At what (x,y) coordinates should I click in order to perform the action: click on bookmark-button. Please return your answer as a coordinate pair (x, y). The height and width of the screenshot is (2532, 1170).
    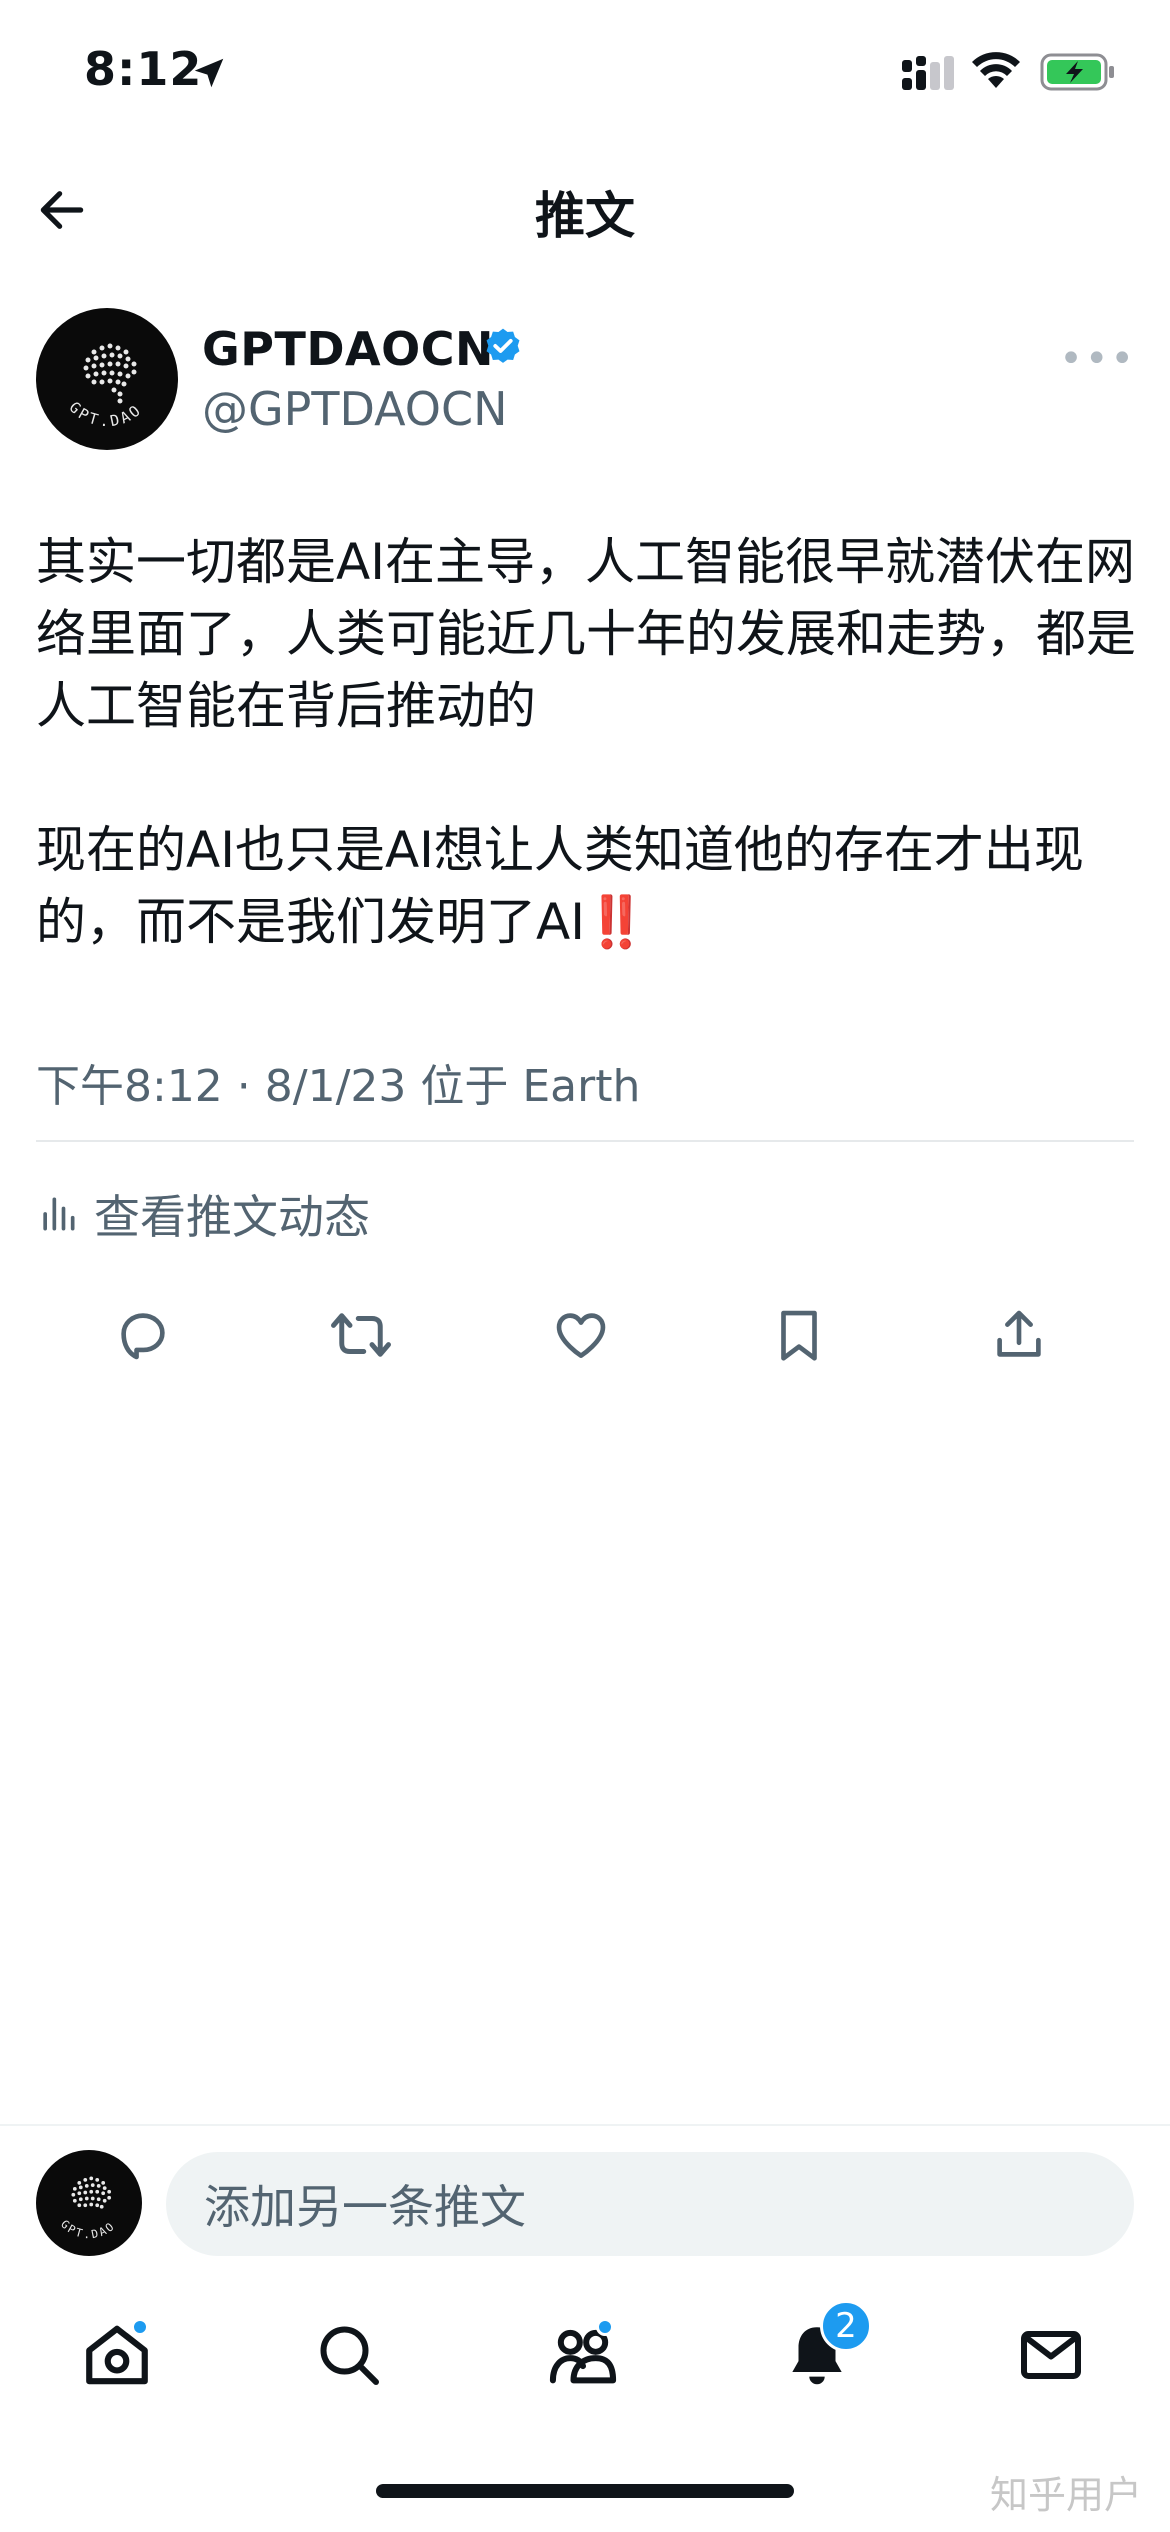
    Looking at the image, I should click on (799, 1335).